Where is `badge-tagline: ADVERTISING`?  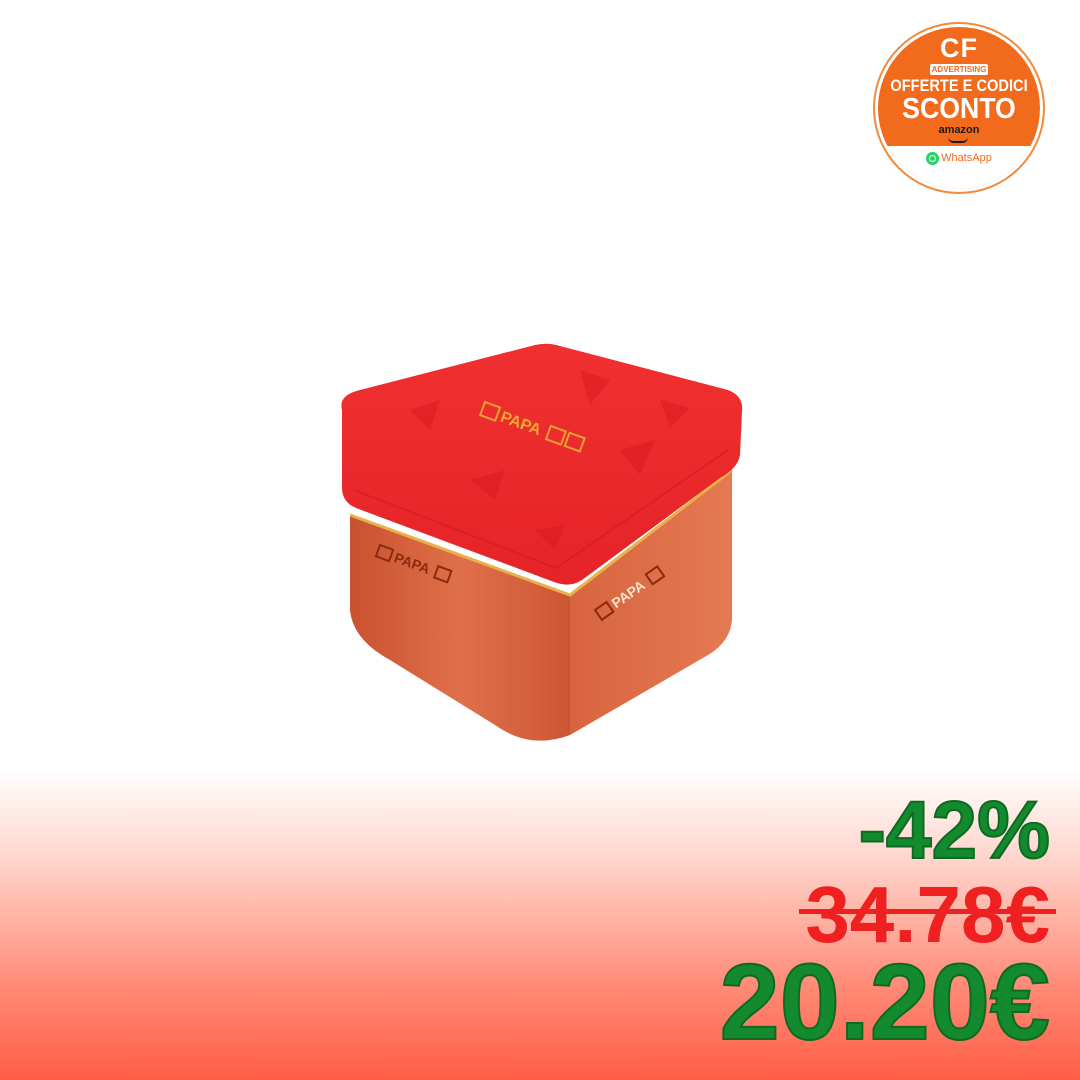
badge-tagline: ADVERTISING is located at coordinates (959, 69).